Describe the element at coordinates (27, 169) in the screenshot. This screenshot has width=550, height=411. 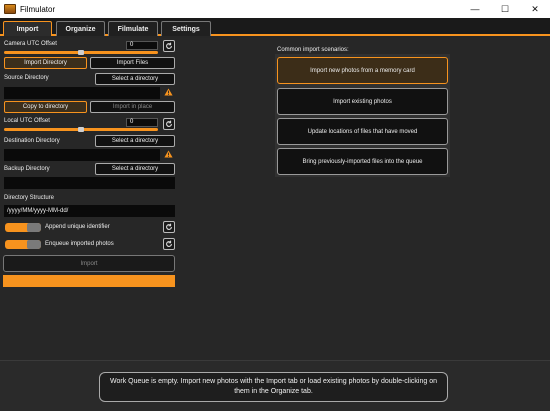
I see `backup-directory-label: Backup Directory` at that location.